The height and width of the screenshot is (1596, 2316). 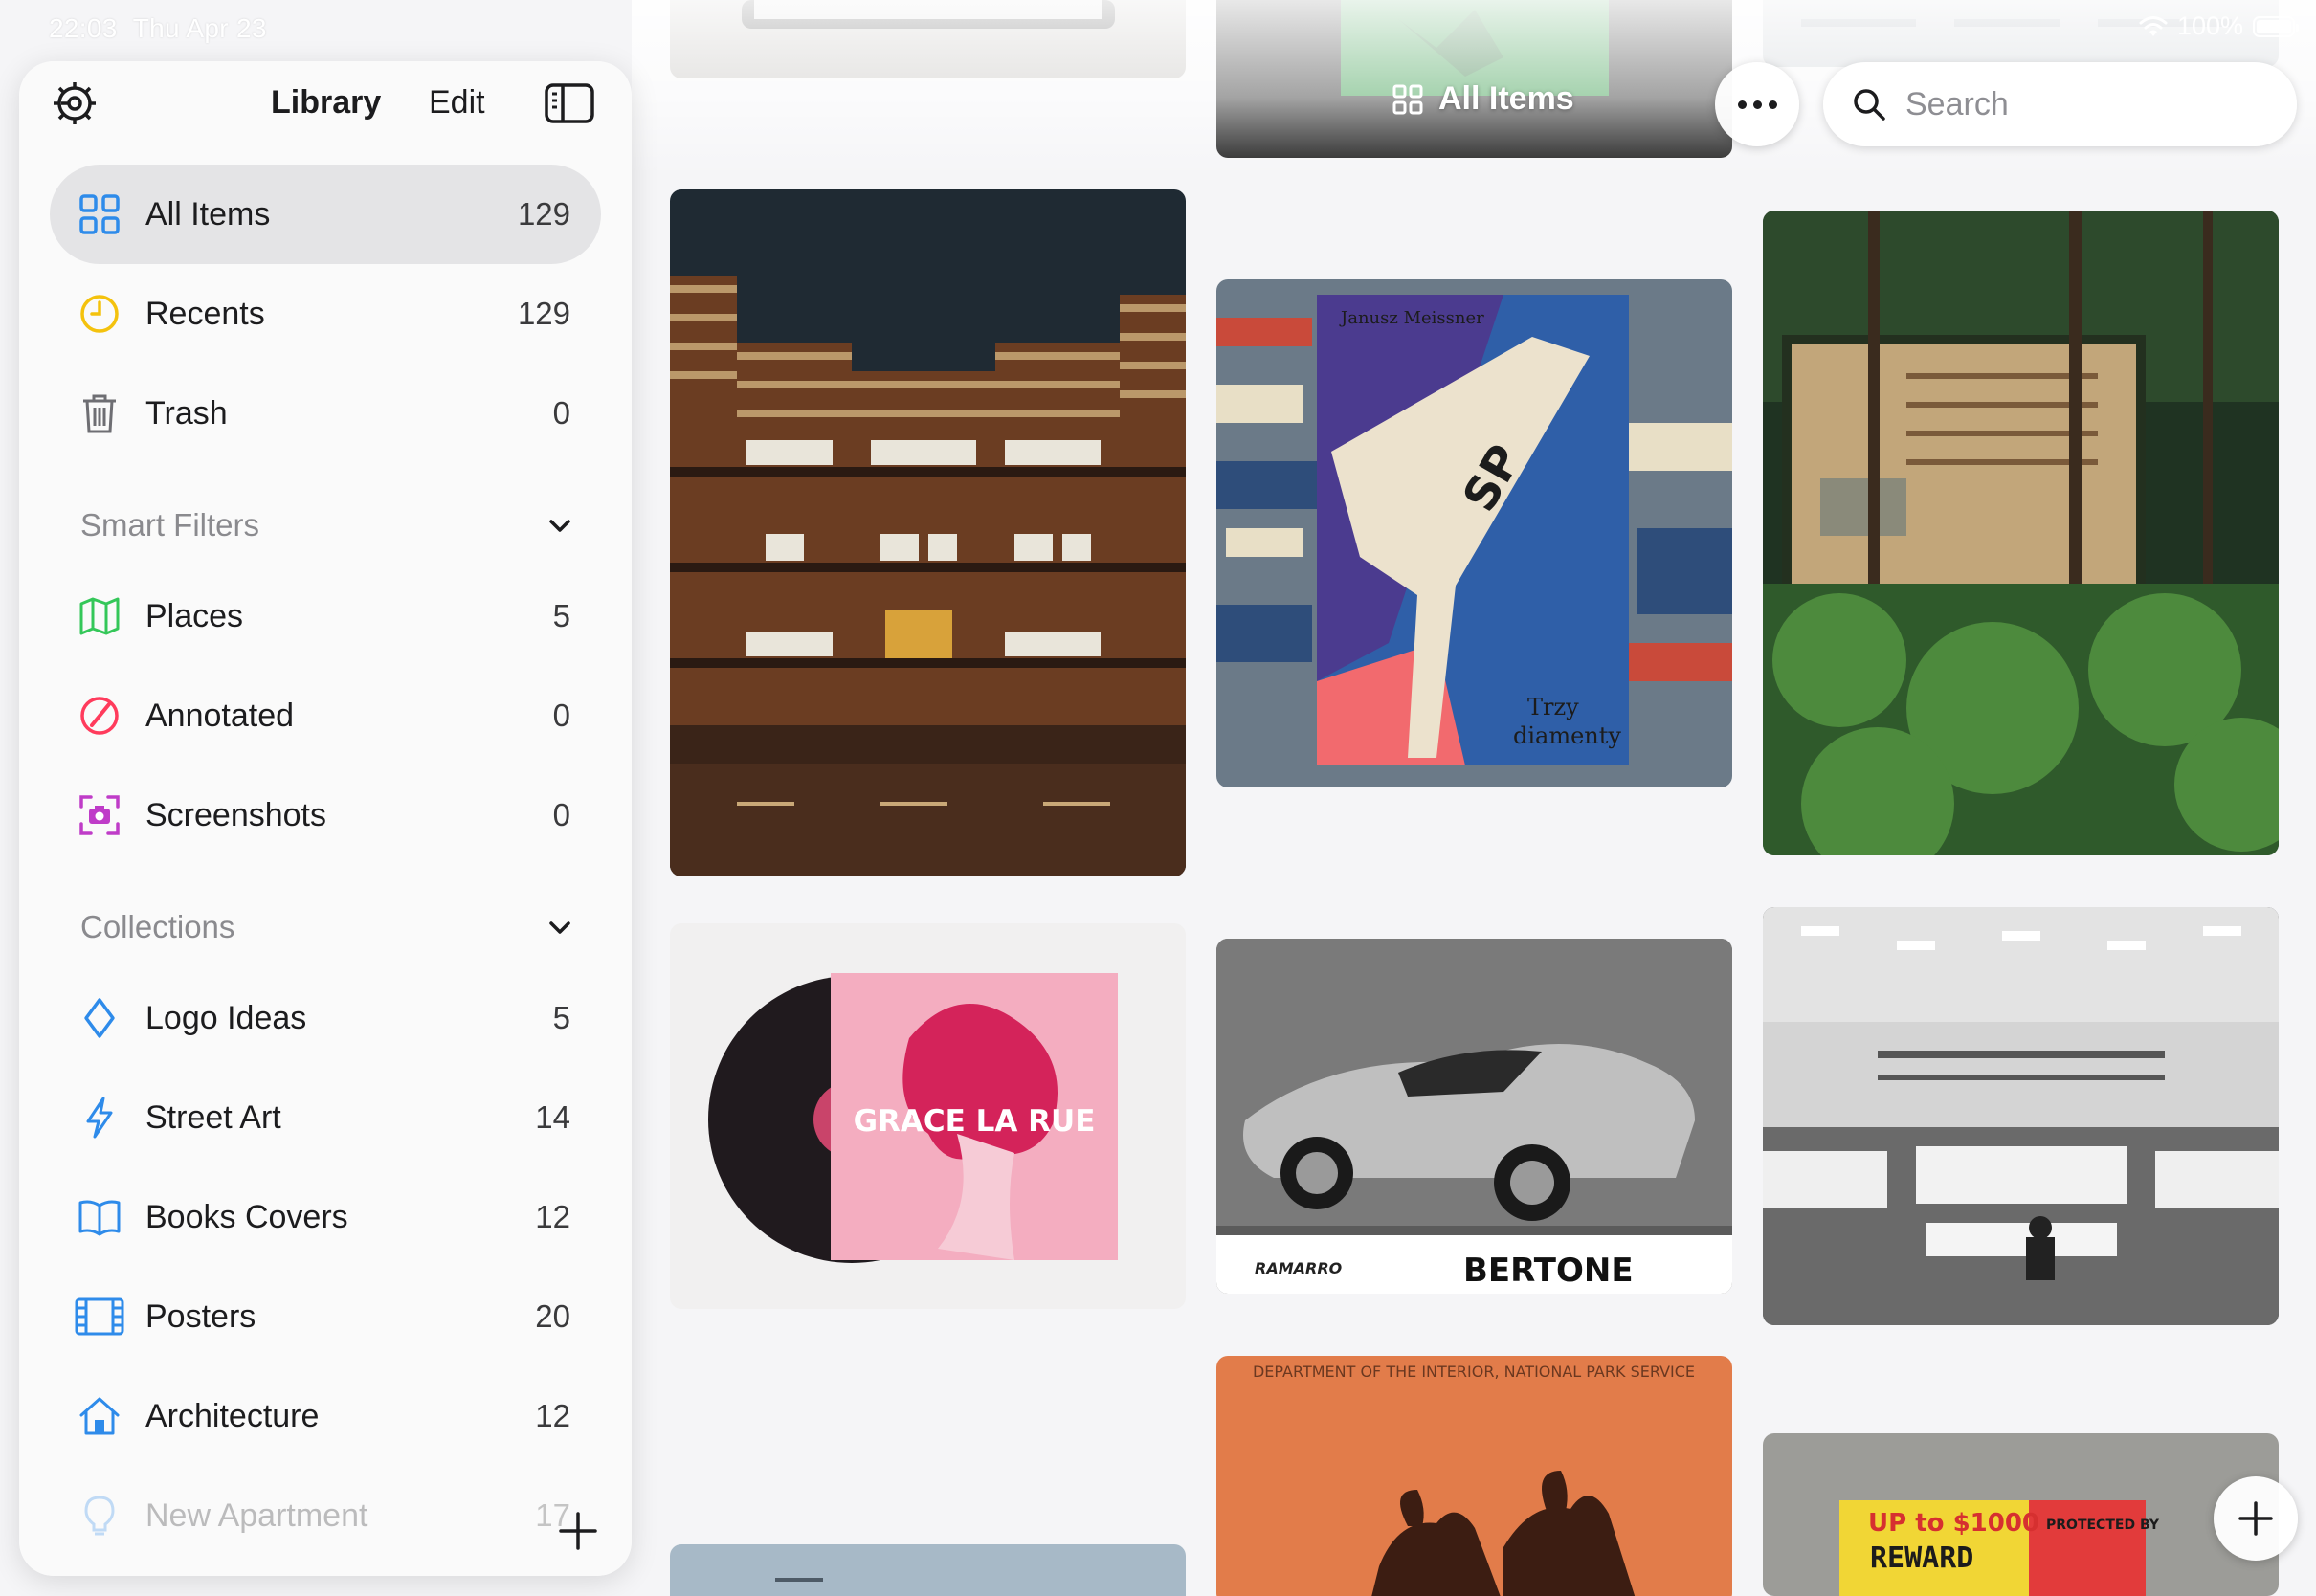 What do you see at coordinates (325, 414) in the screenshot?
I see `sidebar-item-trash: Trash 0` at bounding box center [325, 414].